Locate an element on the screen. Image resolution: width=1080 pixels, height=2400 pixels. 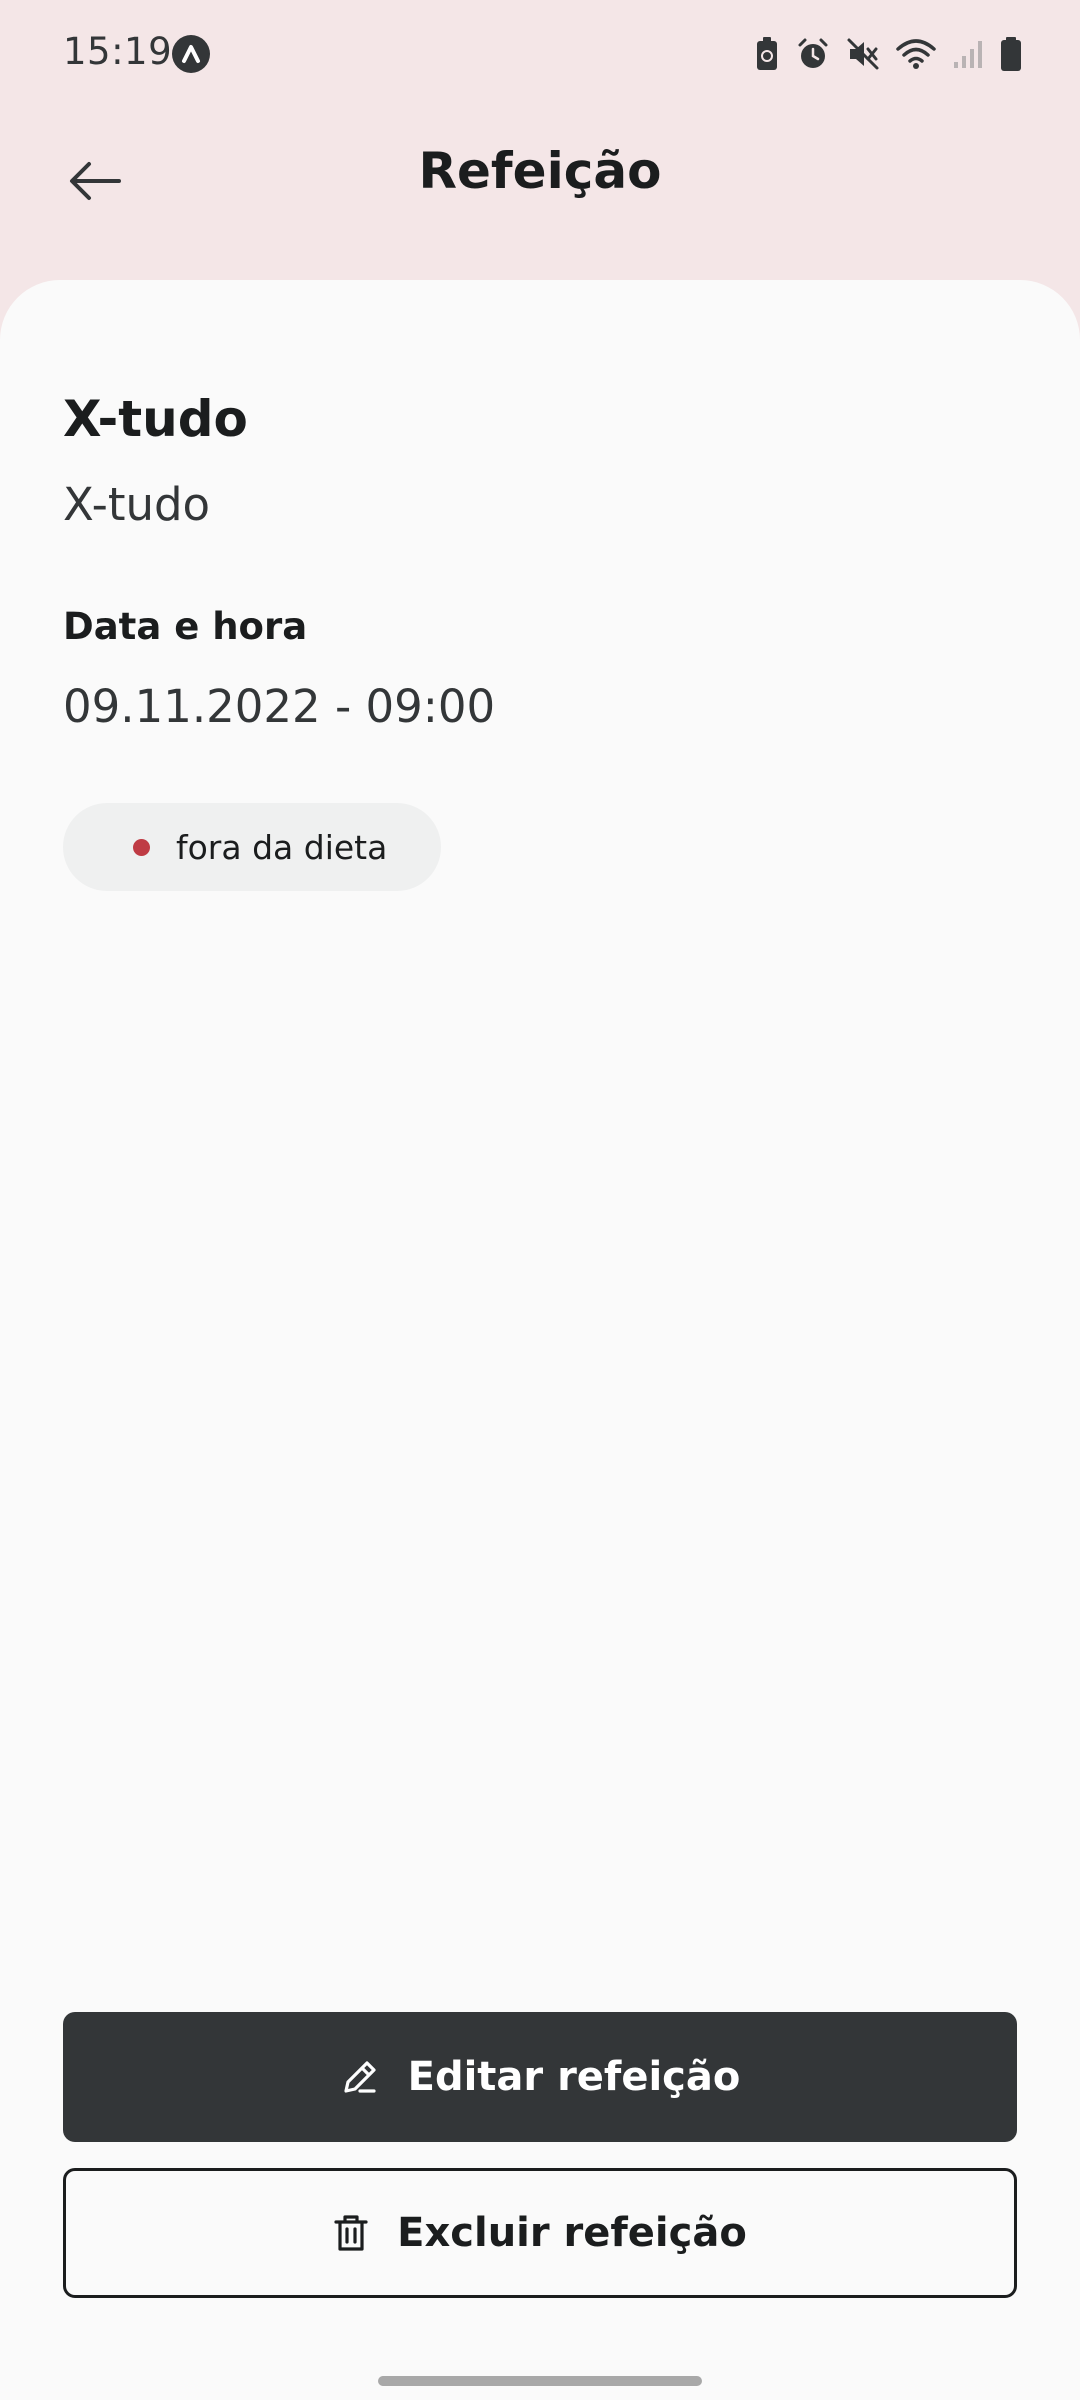
datetime-value: 09.11.2022 - 09:00 is located at coordinates (279, 706).